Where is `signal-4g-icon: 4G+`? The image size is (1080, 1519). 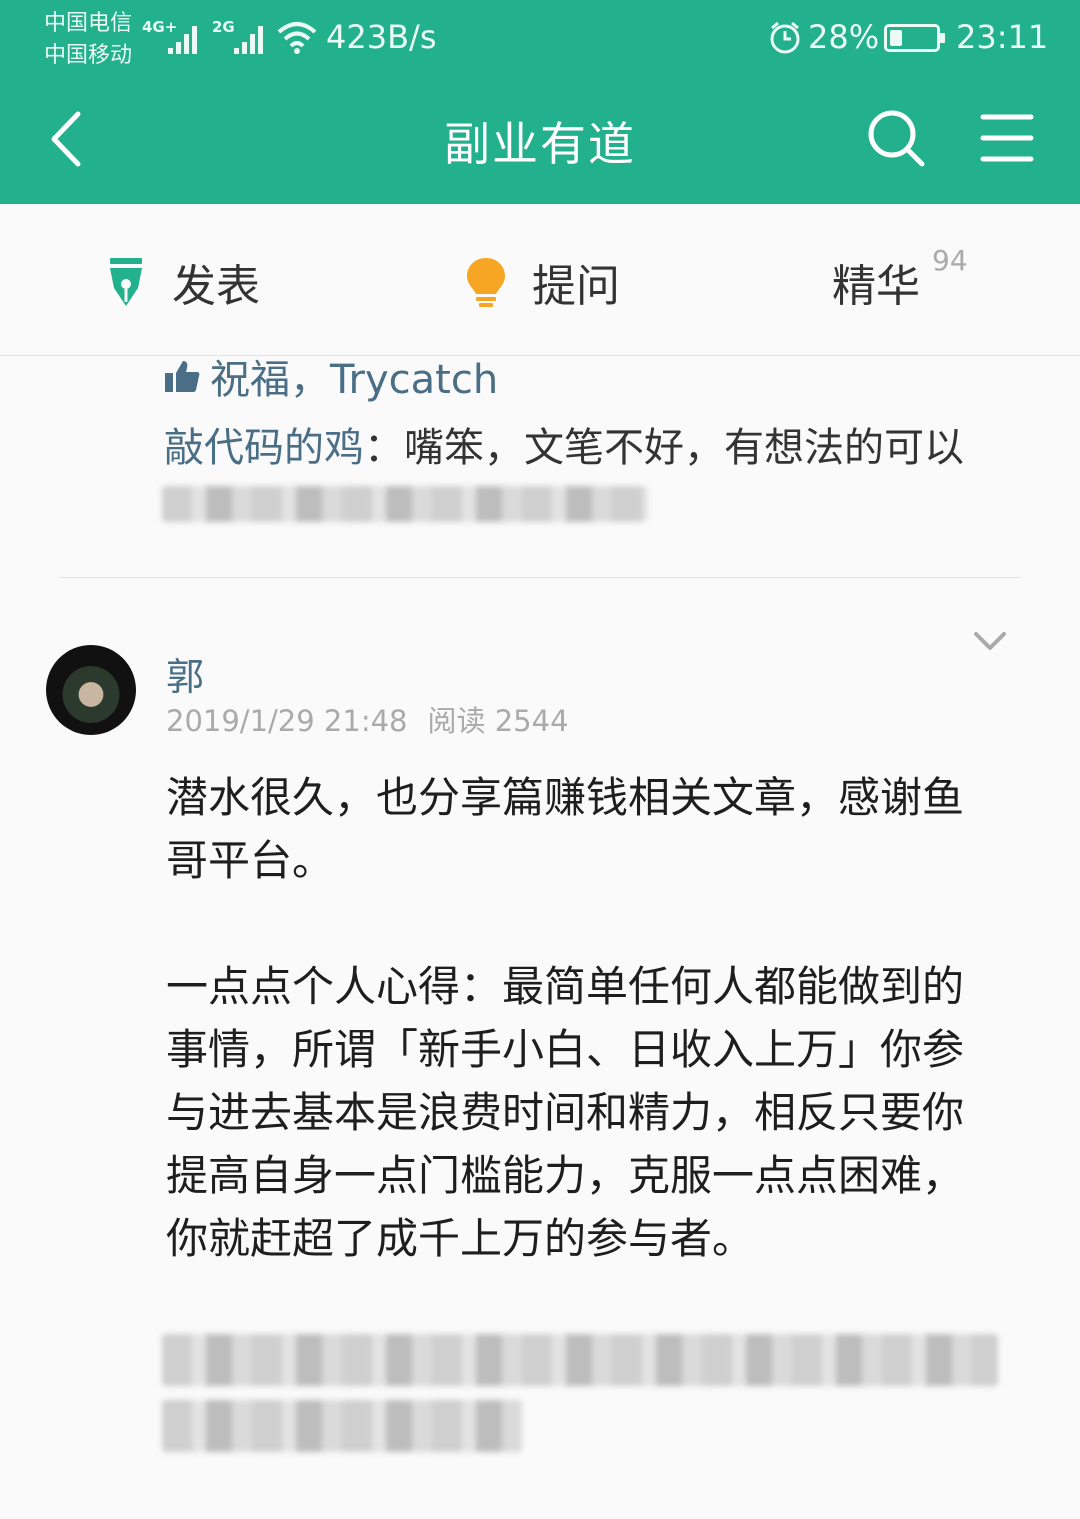 signal-4g-icon: 4G+ is located at coordinates (169, 36).